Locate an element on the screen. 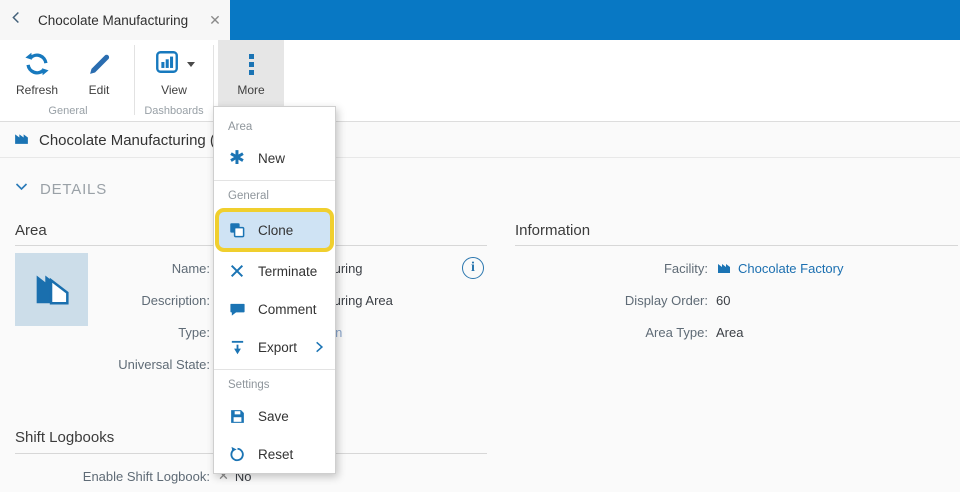 This screenshot has height=492, width=960. name-label: Name: is located at coordinates (190, 268).